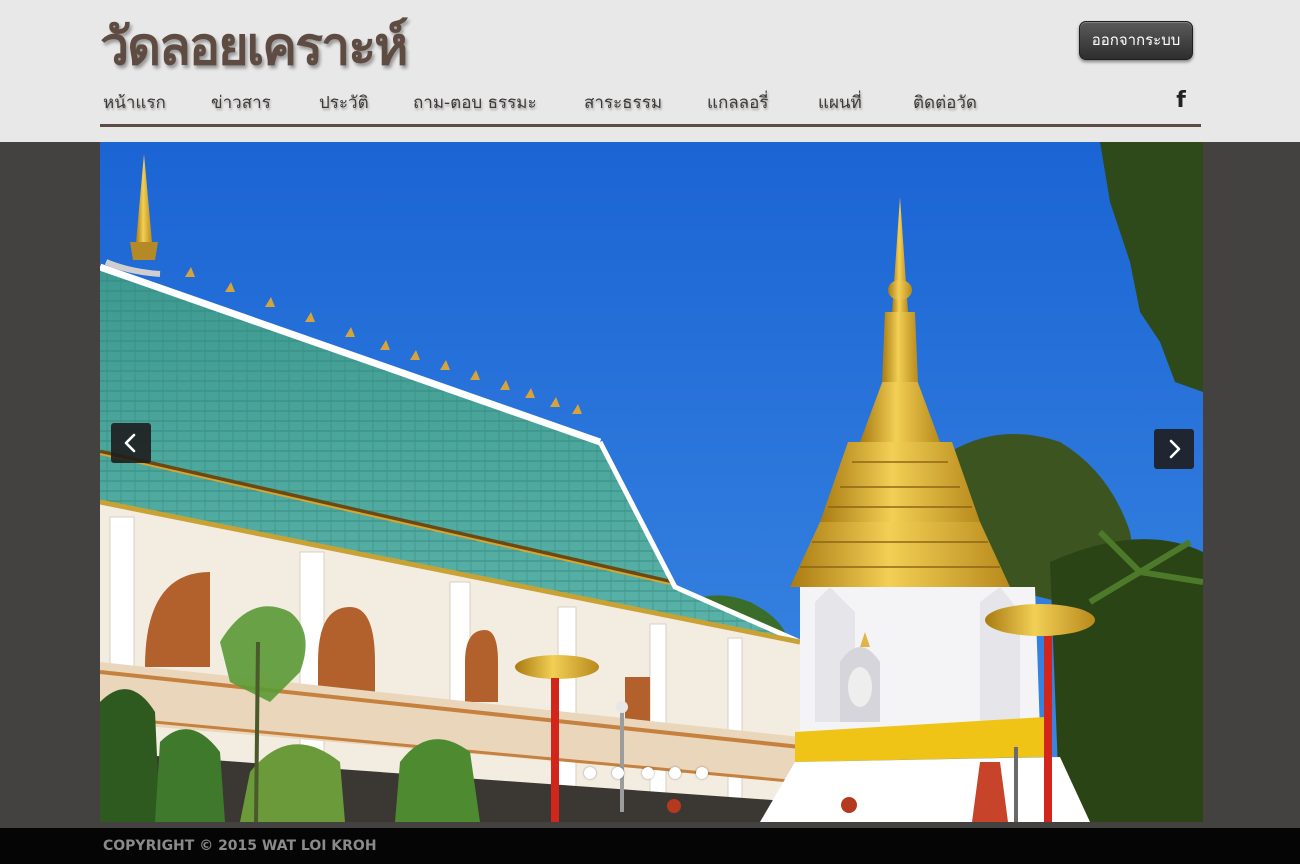 Image resolution: width=1300 pixels, height=864 pixels. What do you see at coordinates (1136, 40) in the screenshot?
I see `logout-button: ออกจากระบบ` at bounding box center [1136, 40].